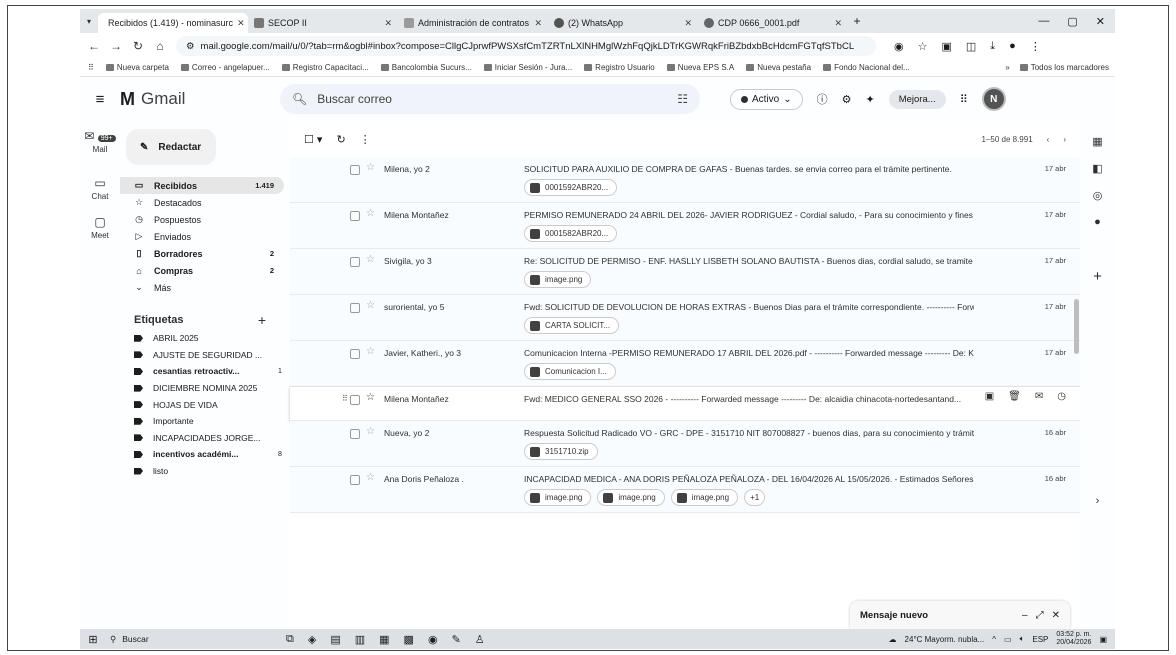 Image resolution: width=1176 pixels, height=655 pixels. I want to click on close-compose-icon: ✕, so click(1056, 615).